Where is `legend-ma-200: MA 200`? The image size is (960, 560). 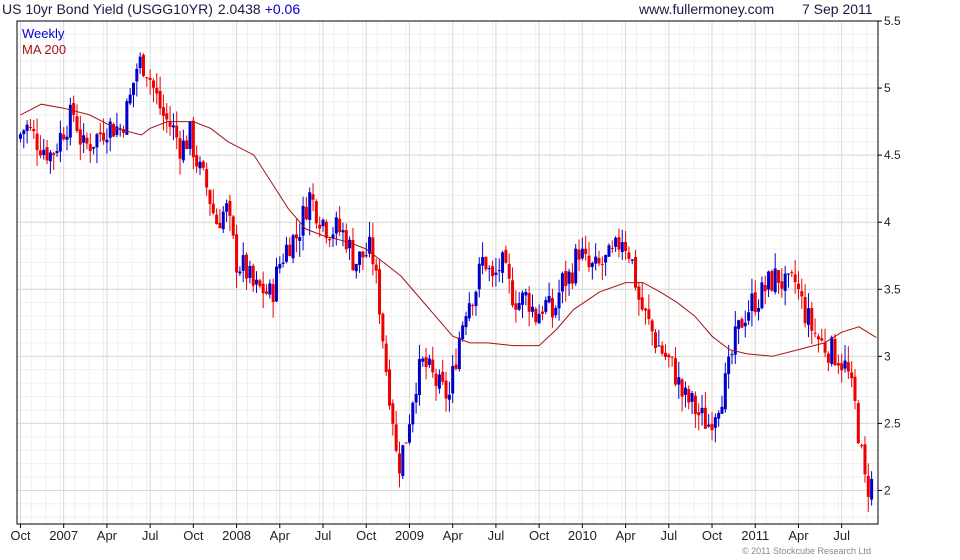 legend-ma-200: MA 200 is located at coordinates (44, 49).